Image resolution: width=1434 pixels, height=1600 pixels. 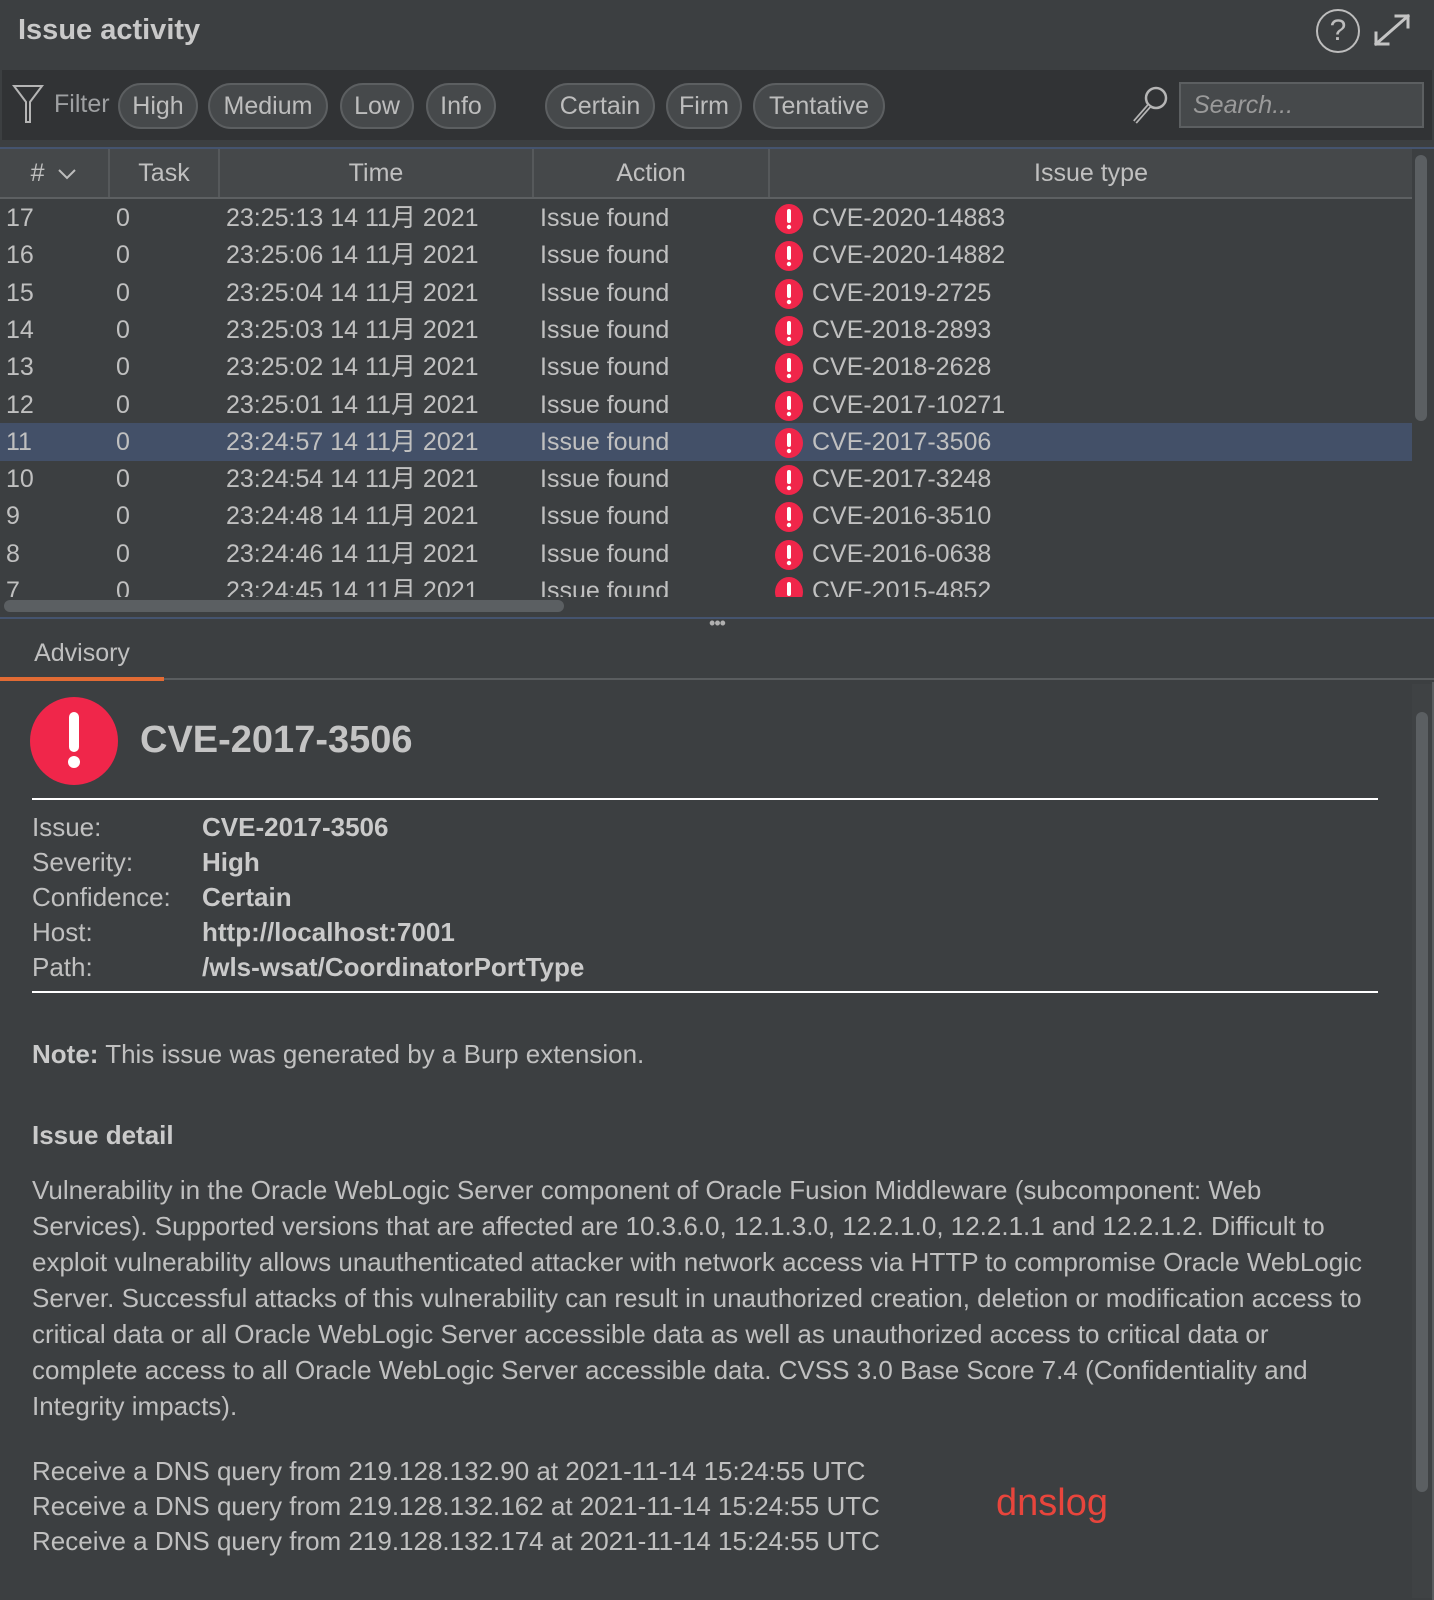 What do you see at coordinates (352, 292) in the screenshot?
I see `cell-time: 23:25:04 14 11月 2021` at bounding box center [352, 292].